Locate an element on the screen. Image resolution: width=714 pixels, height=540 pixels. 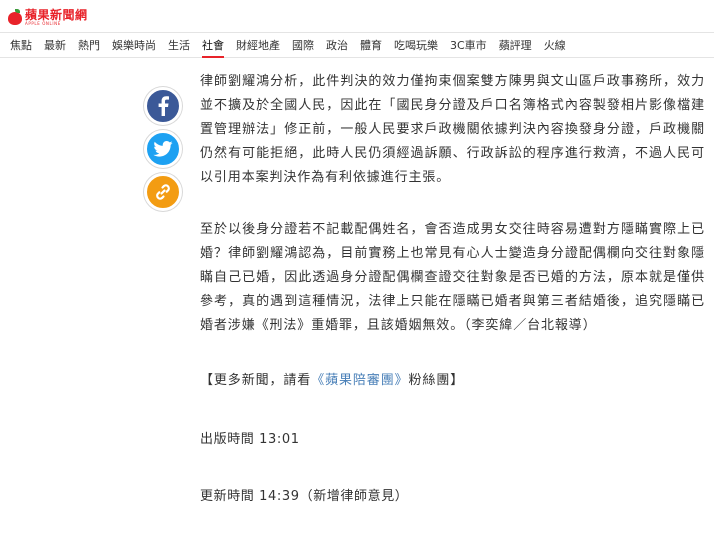
site-logo: 蘋果新聞網 APPLE ONLINE is located at coordinates (48, 17).